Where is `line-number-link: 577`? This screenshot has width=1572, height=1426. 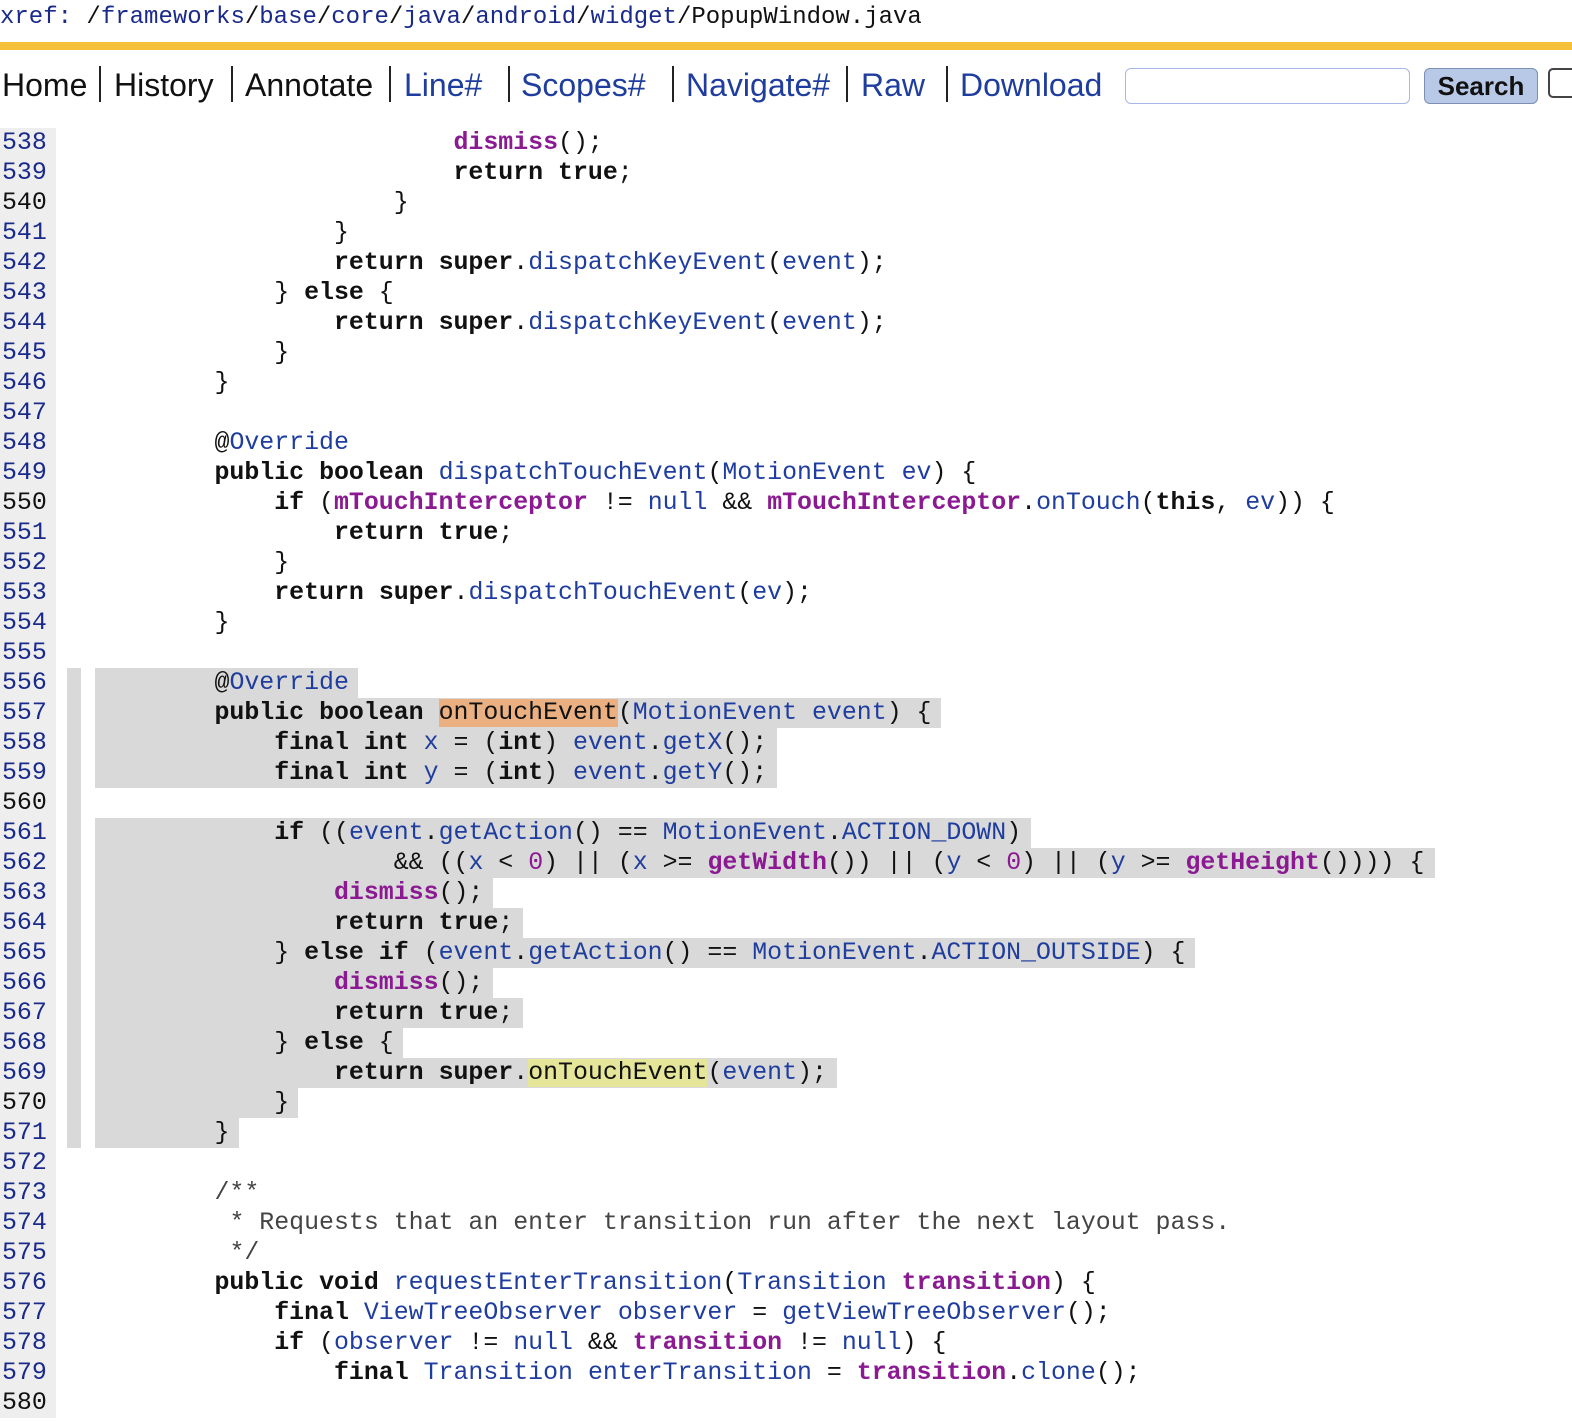
line-number-link: 577 is located at coordinates (24, 1313).